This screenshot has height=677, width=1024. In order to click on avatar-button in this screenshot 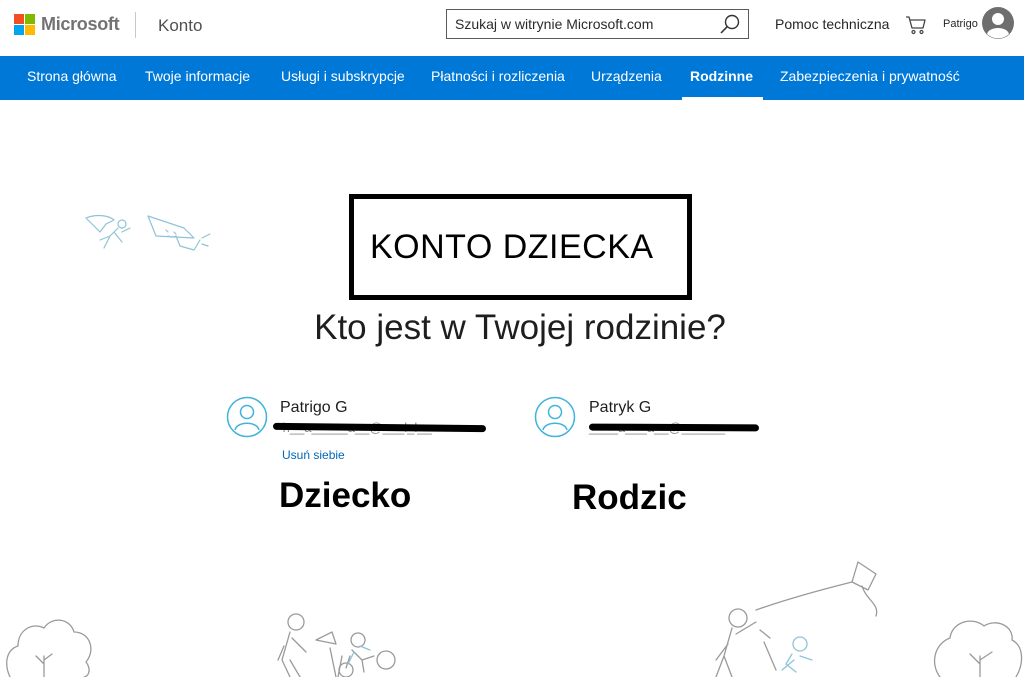, I will do `click(998, 23)`.